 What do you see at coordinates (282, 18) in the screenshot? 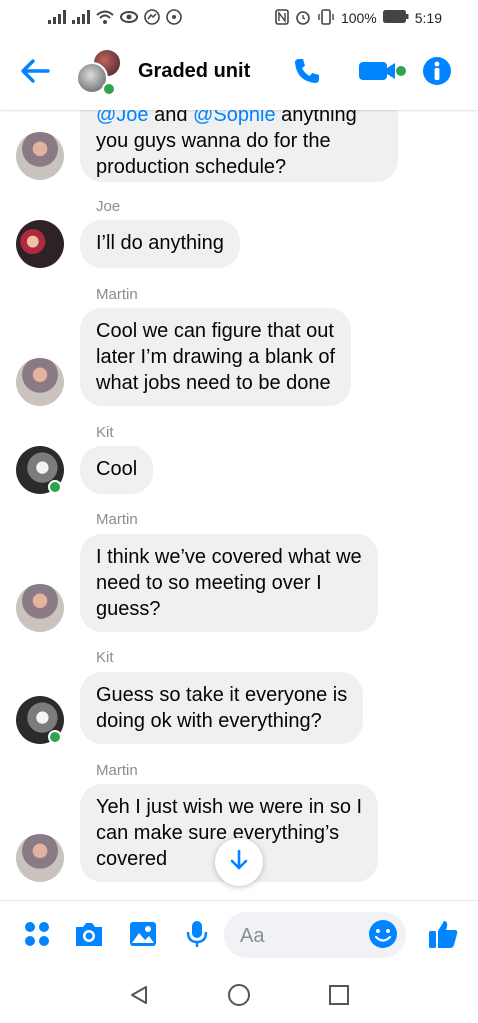
I see `nfc-icon` at bounding box center [282, 18].